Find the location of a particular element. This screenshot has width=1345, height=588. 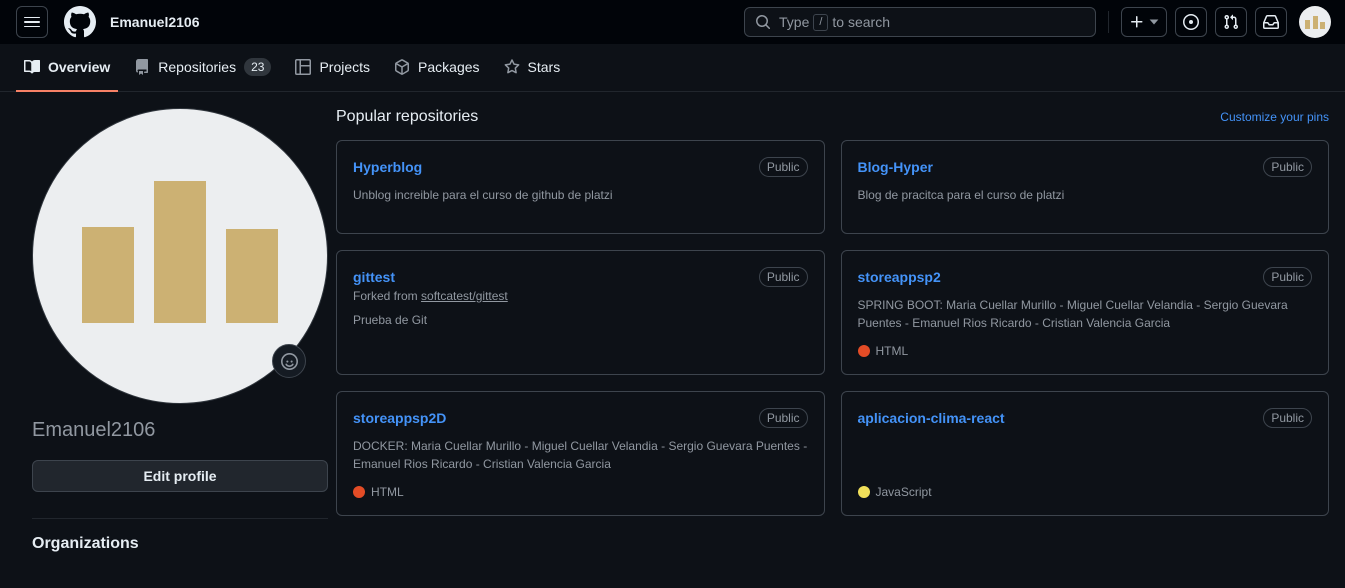

repo-card-header: Hyperblog Public is located at coordinates (580, 167).